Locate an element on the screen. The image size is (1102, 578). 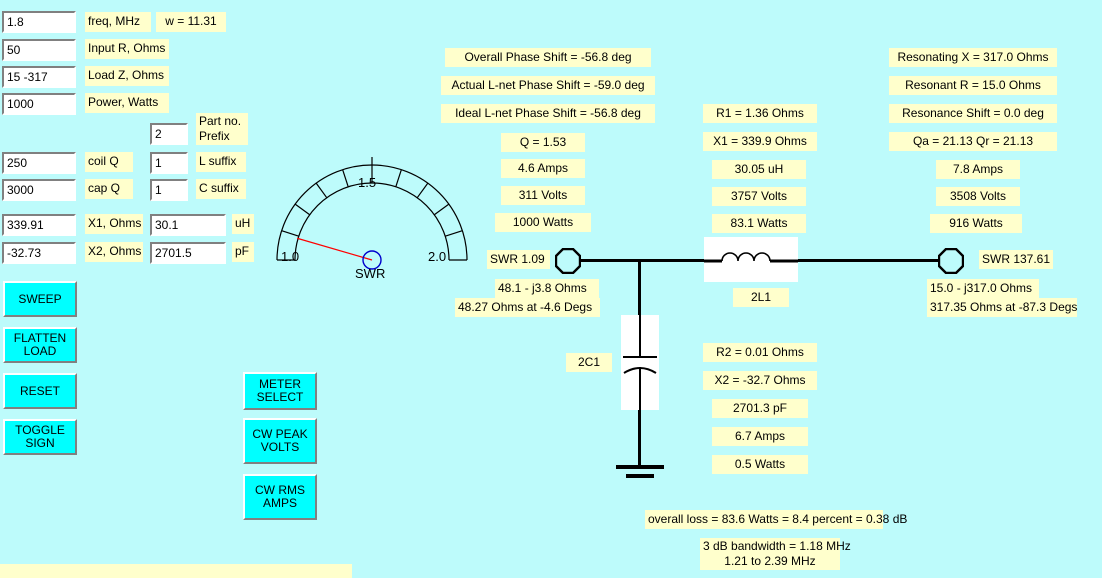
output-z-rect-label: 15.0 - j317.0 Ohms is located at coordinates (983, 288).